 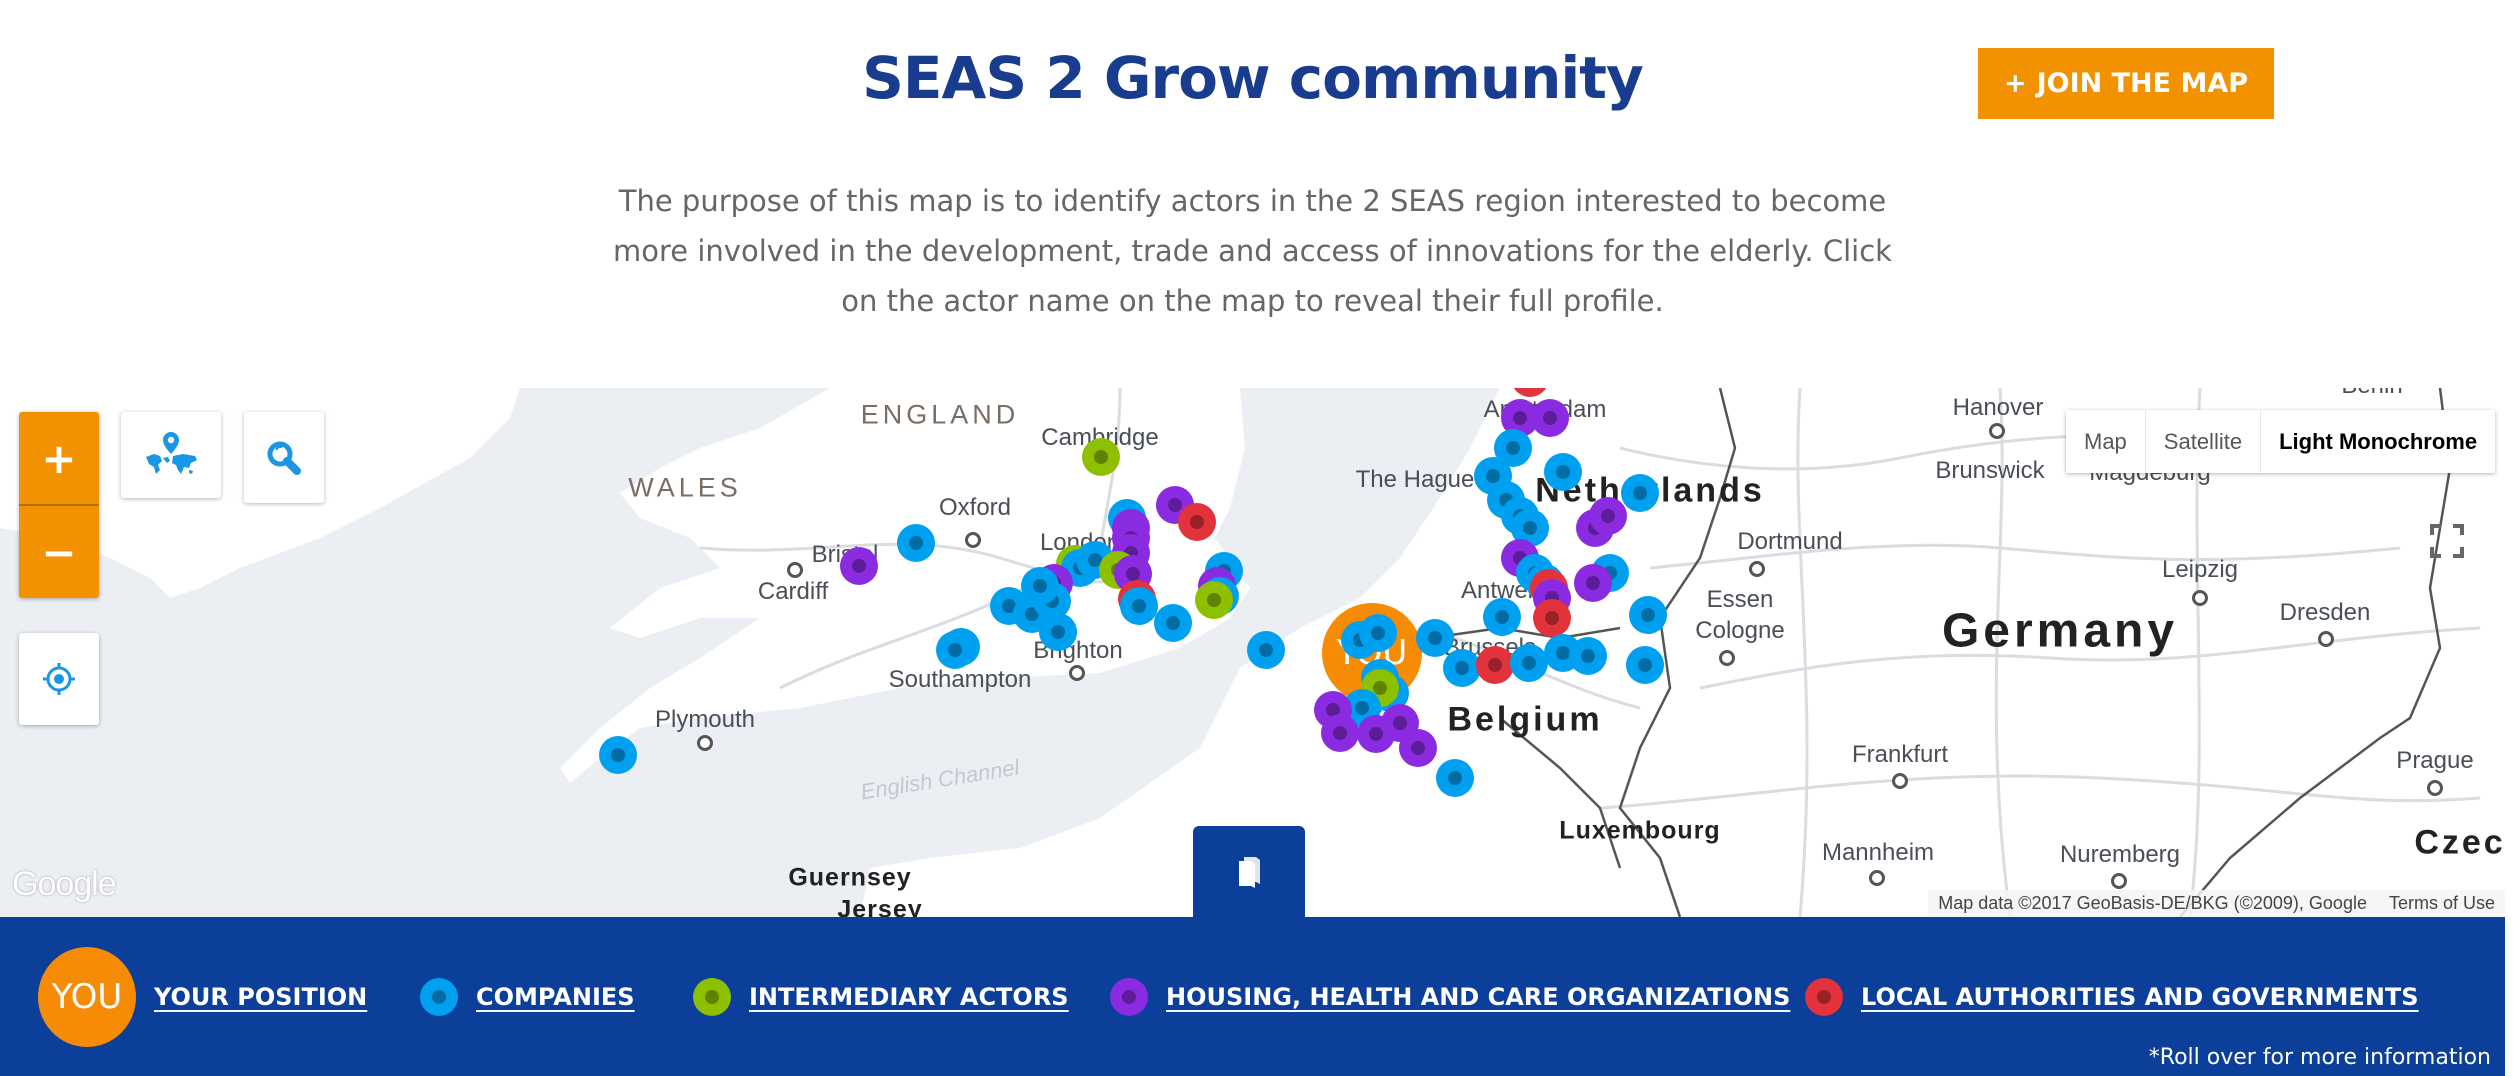 What do you see at coordinates (260, 997) in the screenshot?
I see `legend-label: YOUR POSITION` at bounding box center [260, 997].